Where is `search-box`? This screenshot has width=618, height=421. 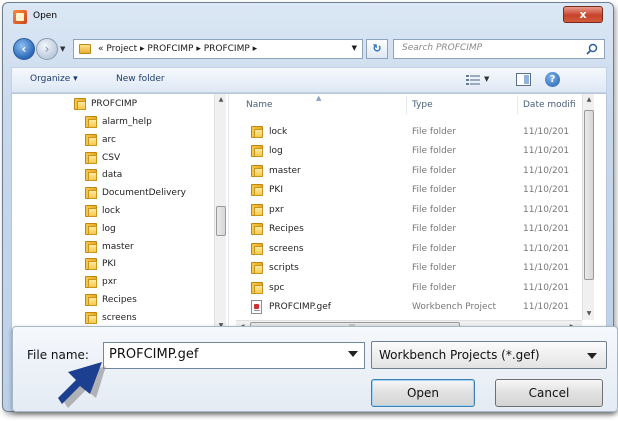
search-box is located at coordinates (499, 49).